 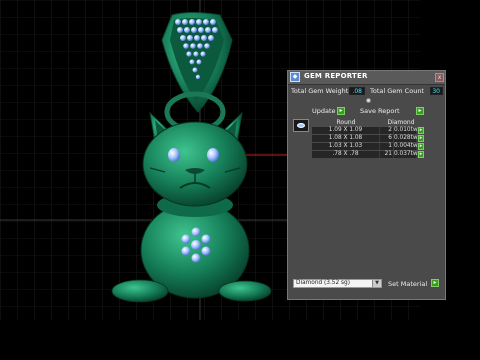 I want to click on save-report-go-icon: ▸, so click(x=420, y=111).